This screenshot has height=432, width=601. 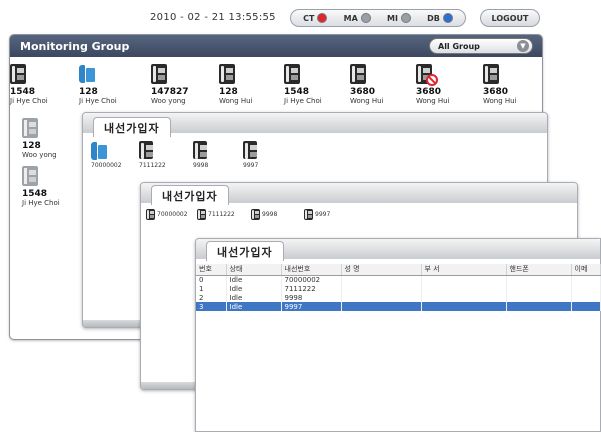 I want to click on monitoring-title: Monitoring Group, so click(x=75, y=46).